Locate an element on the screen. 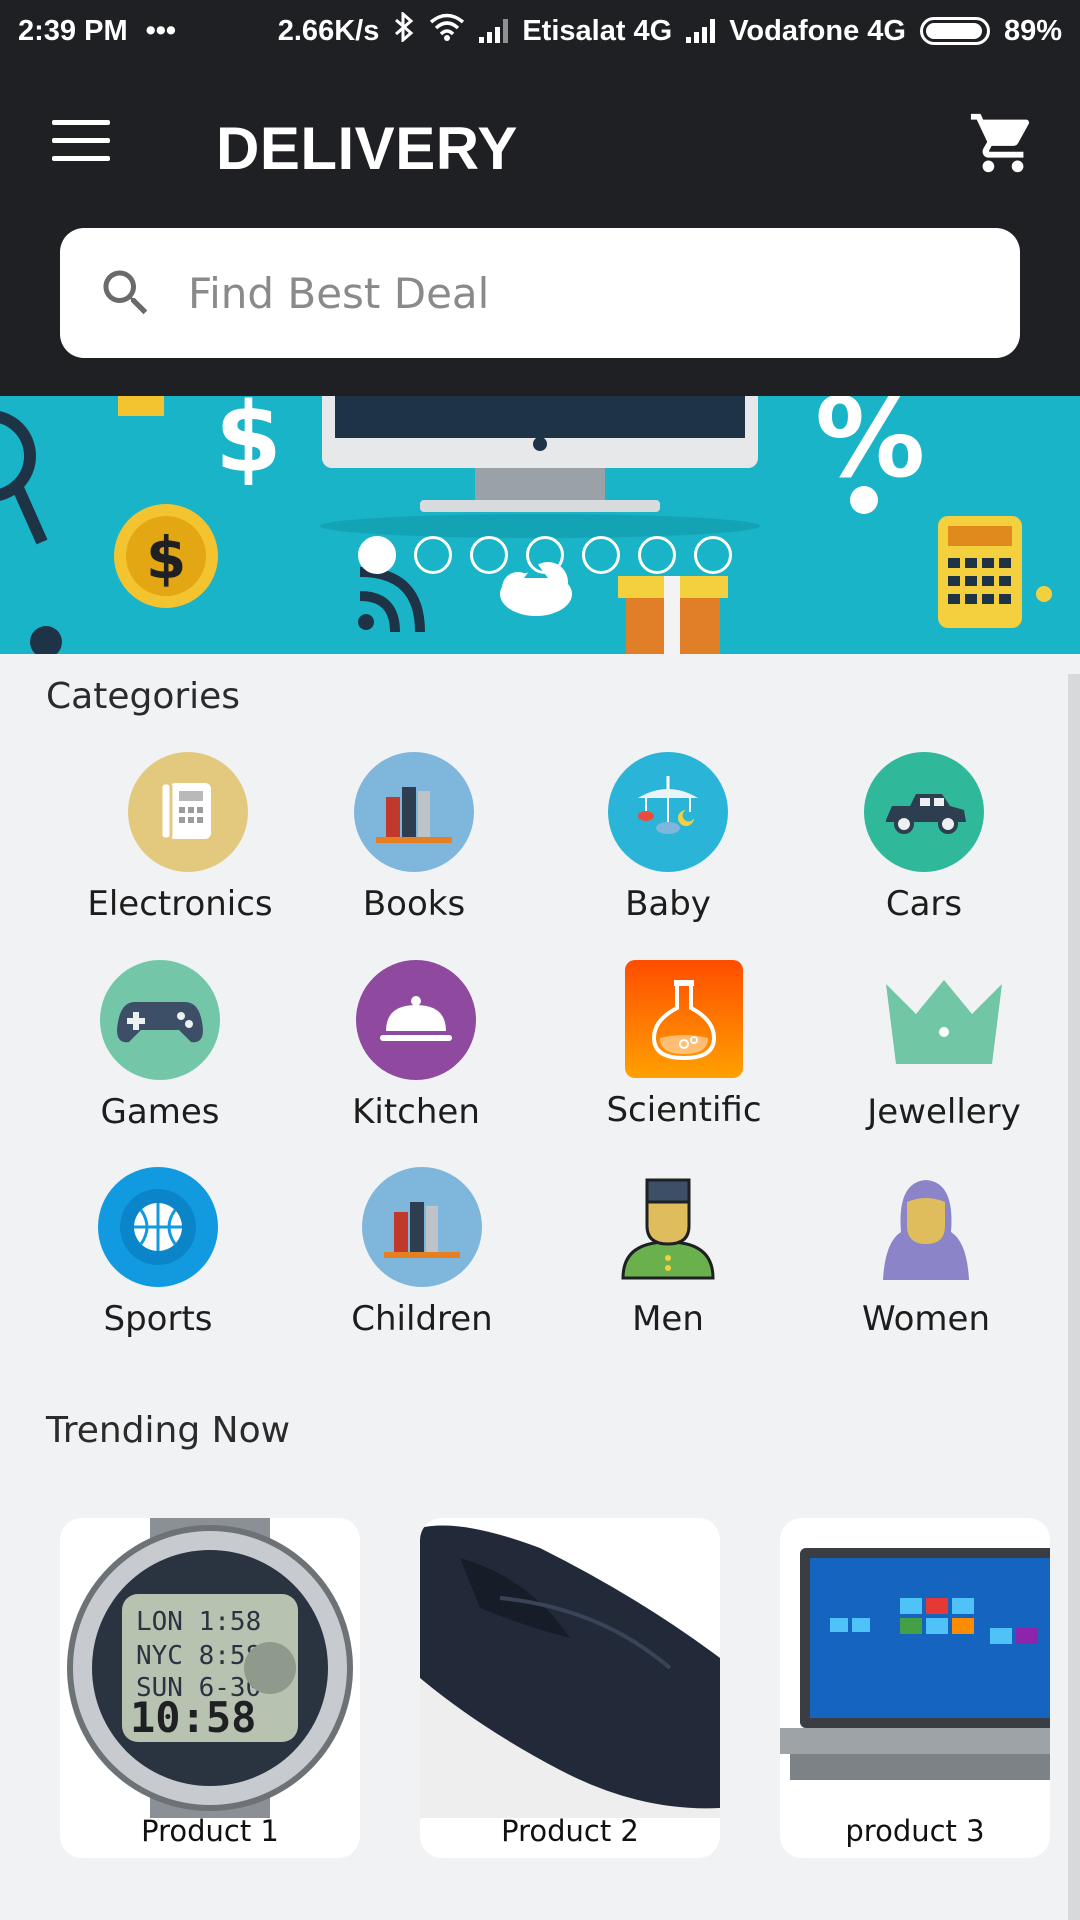 This screenshot has height=1920, width=1080. category-label: Men is located at coordinates (668, 1319).